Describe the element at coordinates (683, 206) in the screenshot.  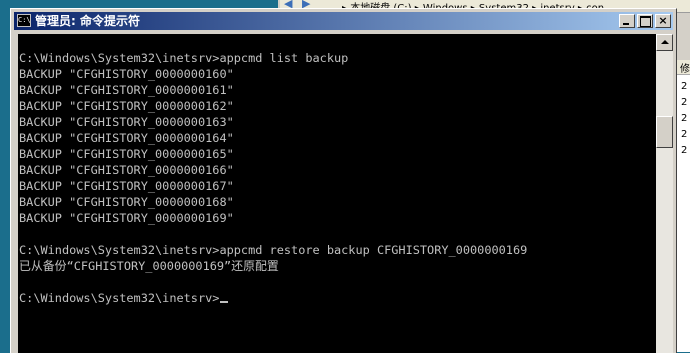
I see `background-file-list: 修 2 2 2 2 2` at that location.